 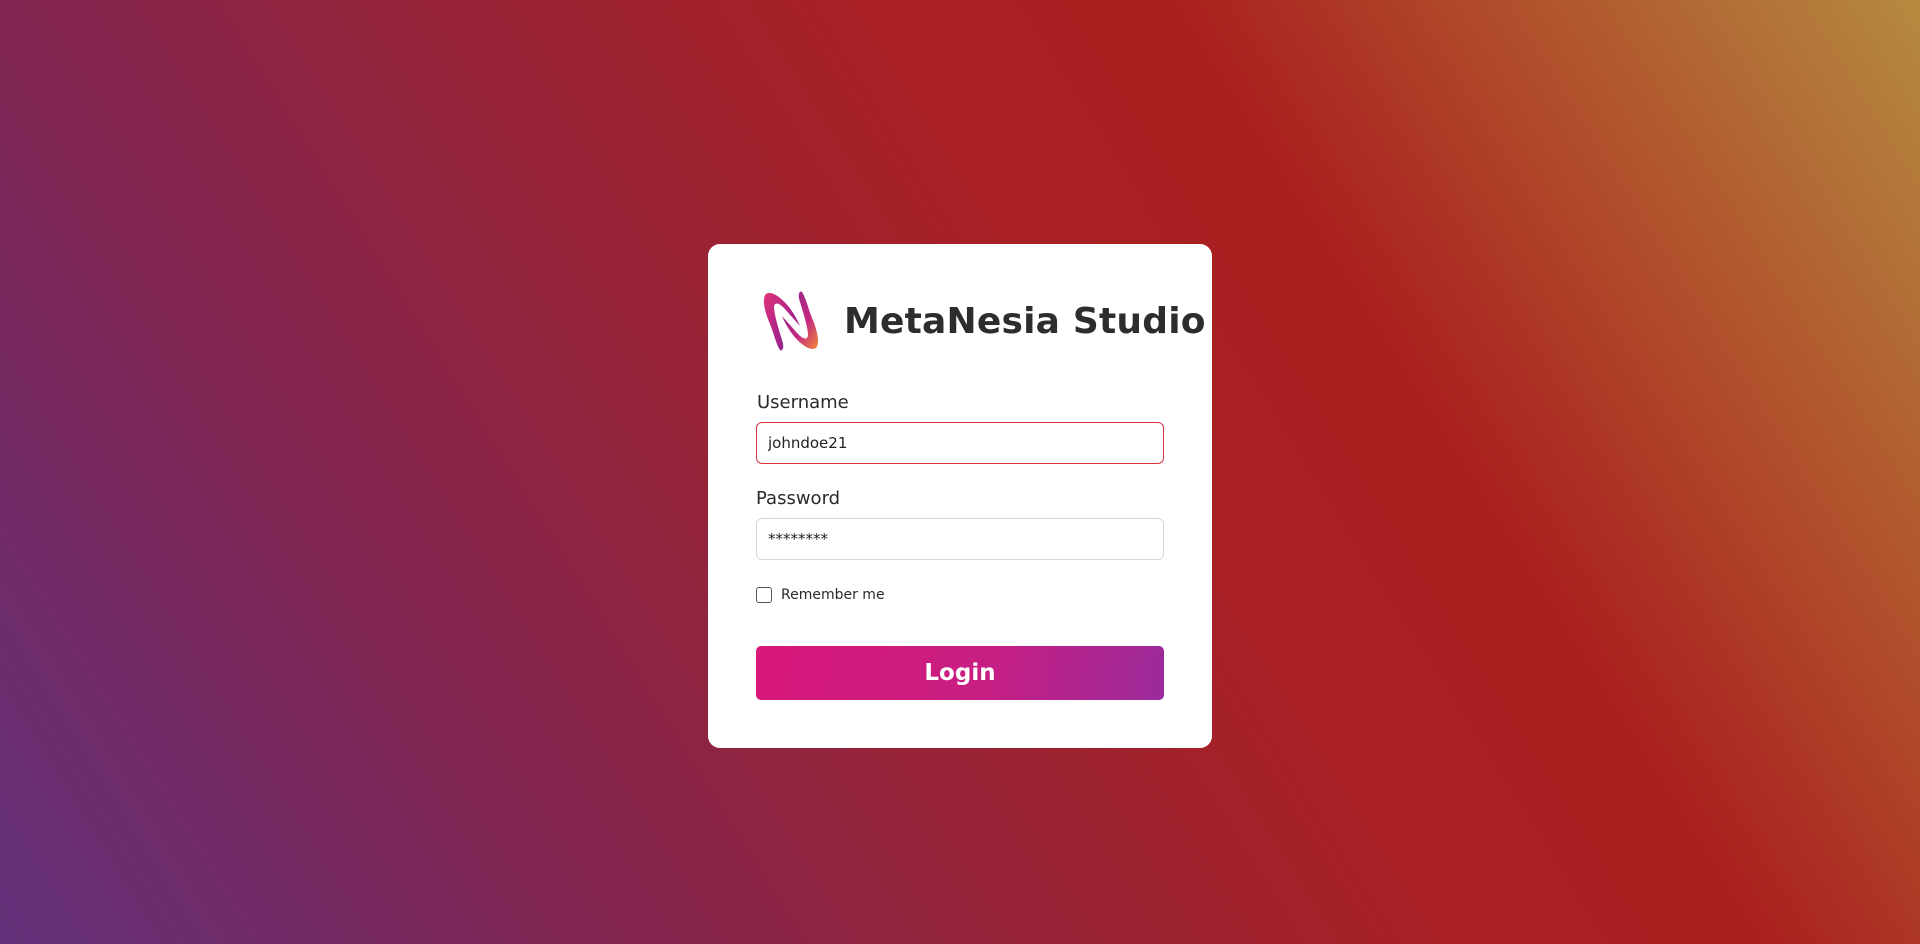 I want to click on remember-me-row: Remember me, so click(x=820, y=595).